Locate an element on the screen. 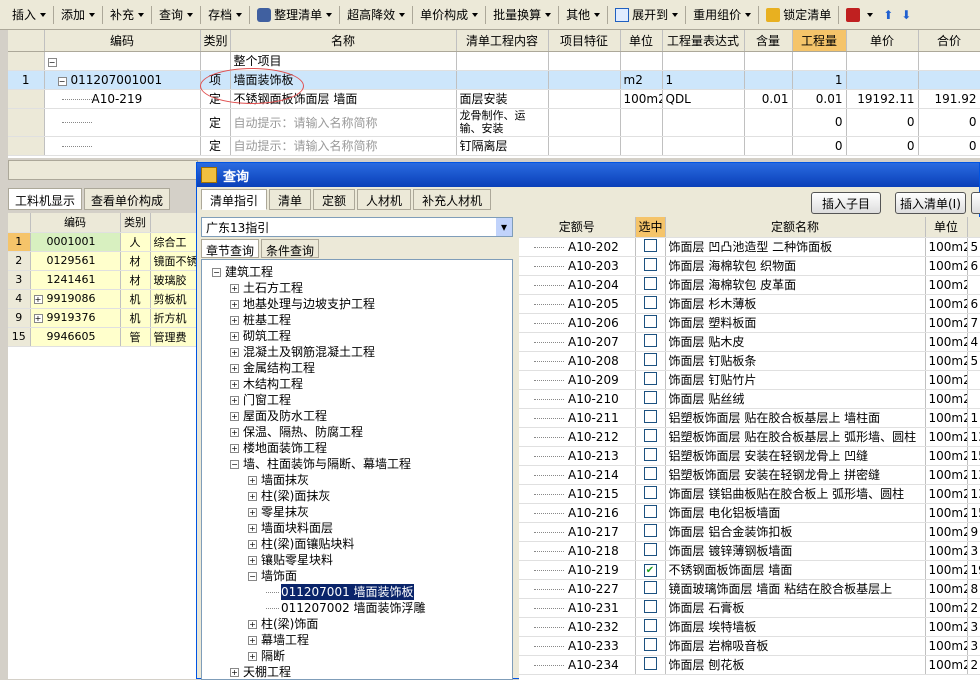 The height and width of the screenshot is (680, 980). cell-total: 191.92 is located at coordinates (949, 99).